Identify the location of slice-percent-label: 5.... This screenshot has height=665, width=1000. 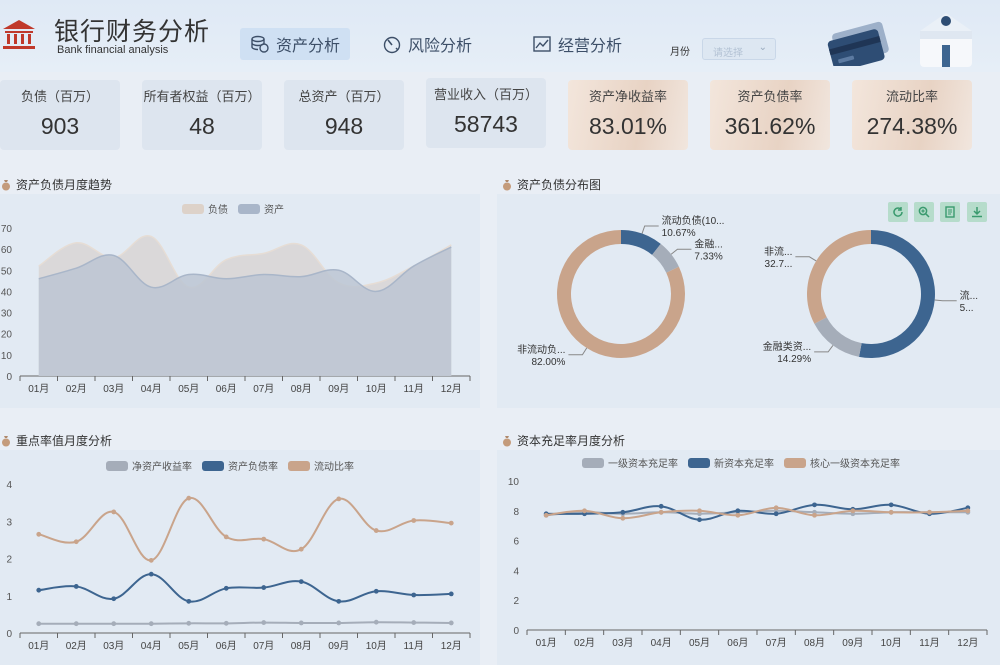
(967, 308).